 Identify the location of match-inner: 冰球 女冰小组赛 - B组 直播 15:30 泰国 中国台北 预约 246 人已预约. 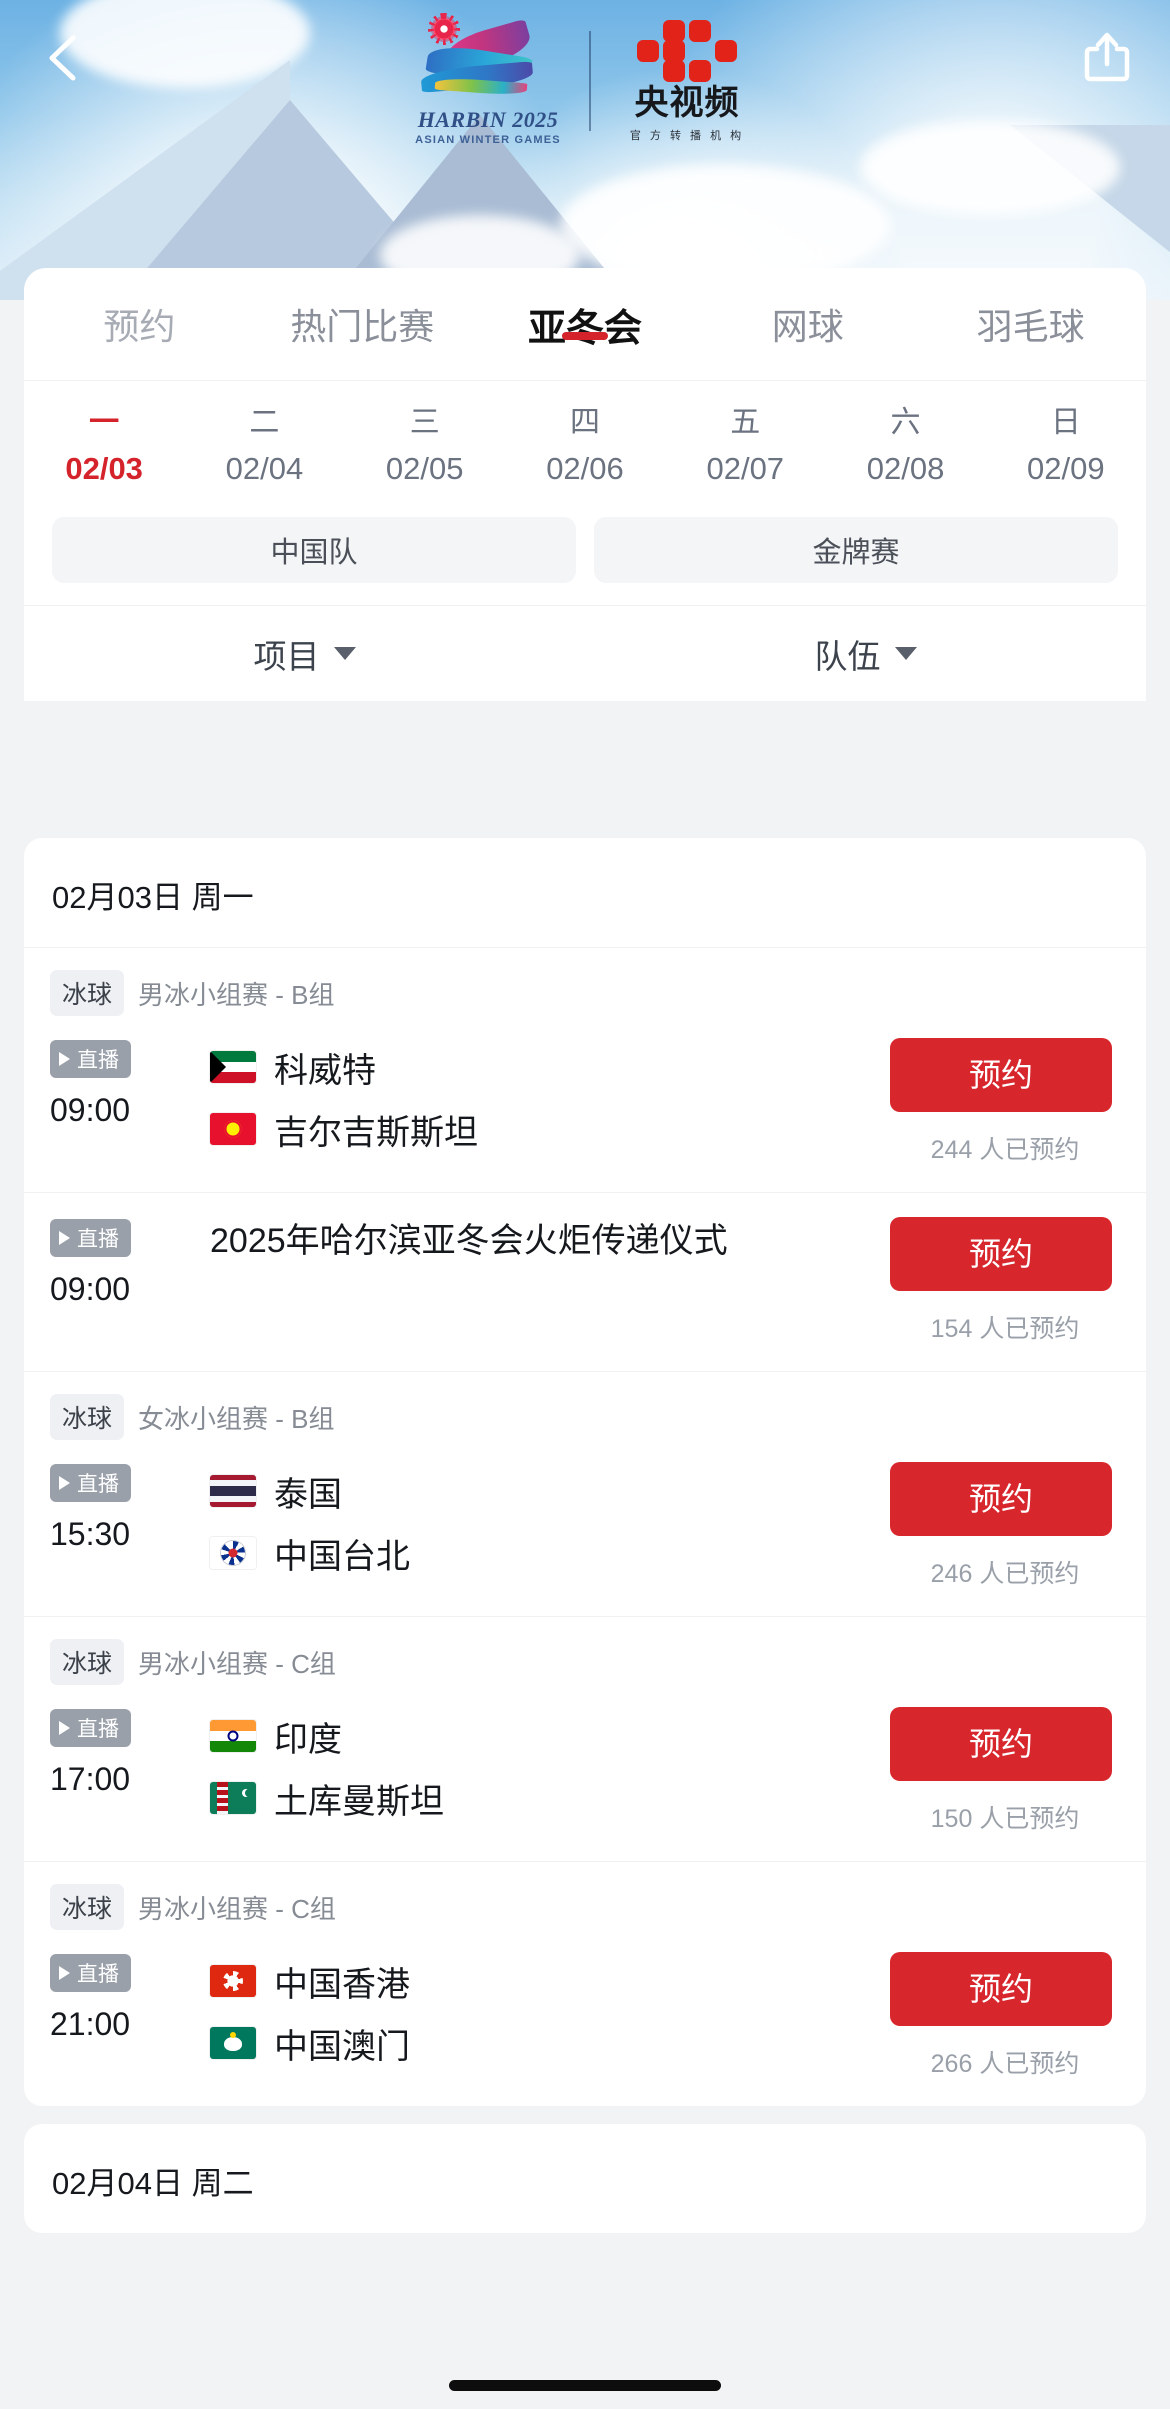
(585, 1492).